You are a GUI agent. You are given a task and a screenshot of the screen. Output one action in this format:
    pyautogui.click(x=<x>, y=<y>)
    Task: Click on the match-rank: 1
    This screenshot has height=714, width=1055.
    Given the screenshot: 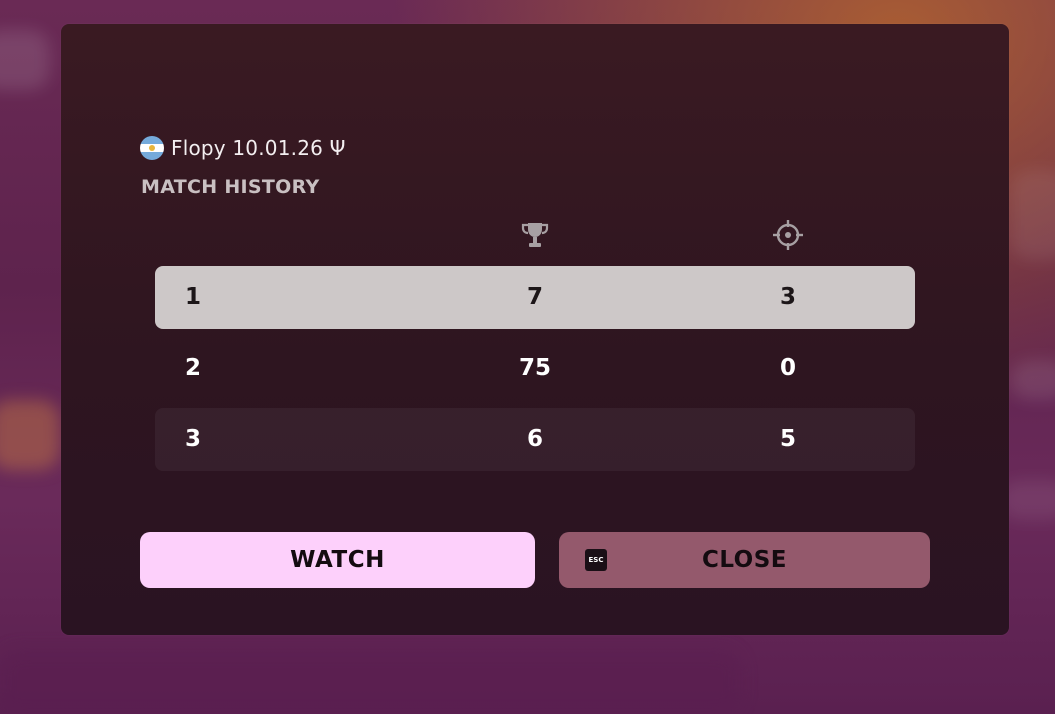 What is the action you would take?
    pyautogui.click(x=193, y=297)
    